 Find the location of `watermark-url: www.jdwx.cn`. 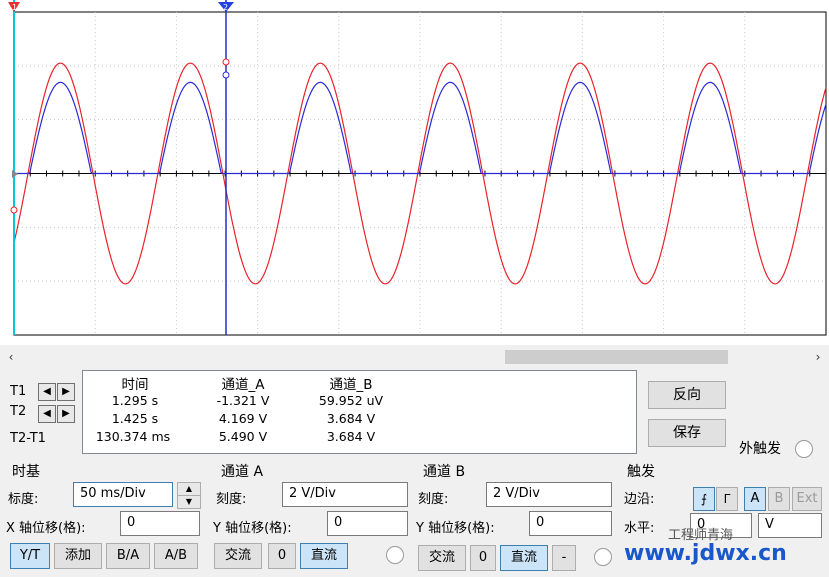

watermark-url: www.jdwx.cn is located at coordinates (705, 553).